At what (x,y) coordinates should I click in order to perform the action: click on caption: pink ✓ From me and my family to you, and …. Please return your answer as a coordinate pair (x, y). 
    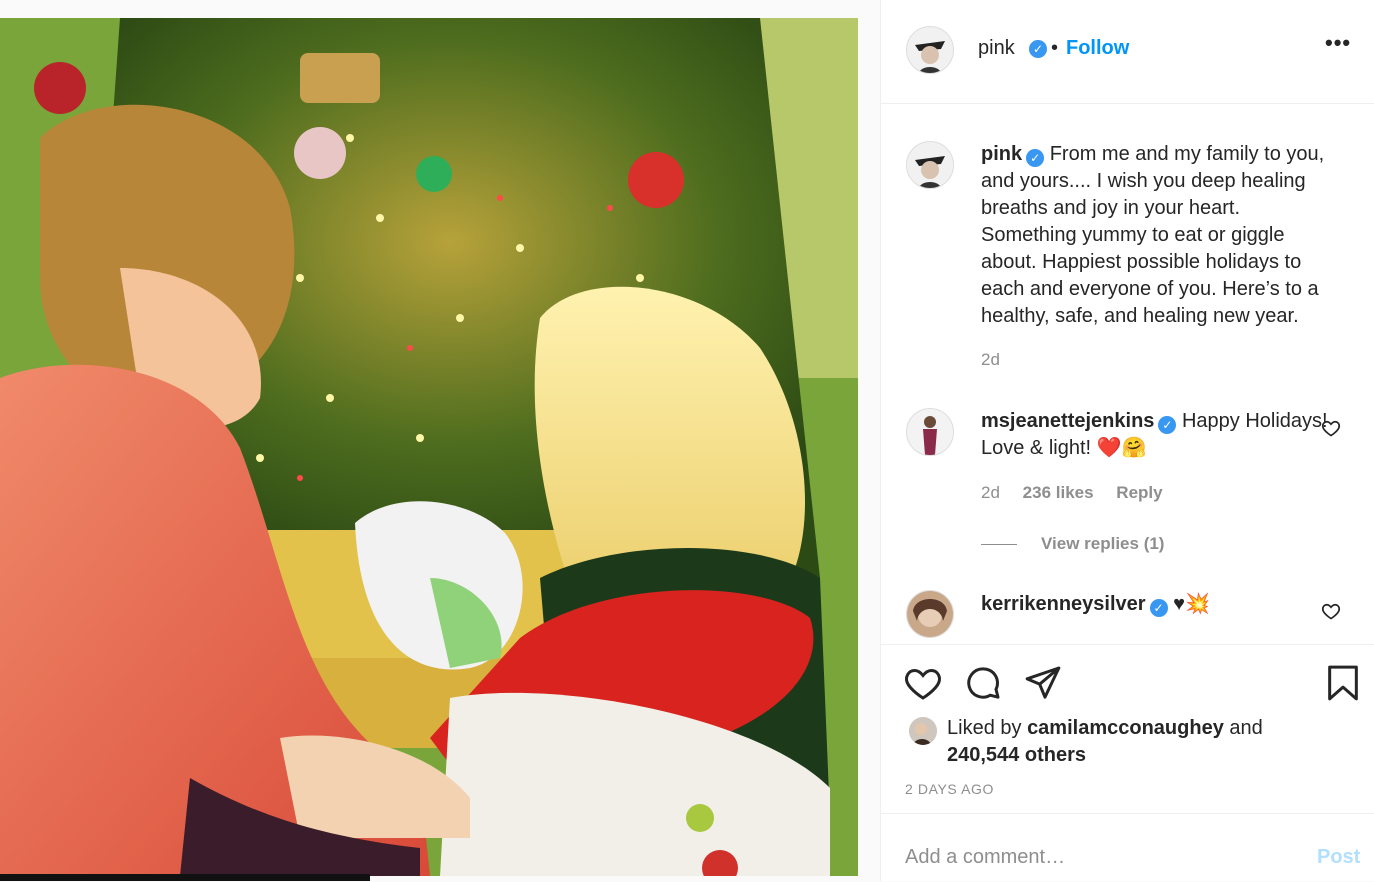
    Looking at the image, I should click on (1161, 235).